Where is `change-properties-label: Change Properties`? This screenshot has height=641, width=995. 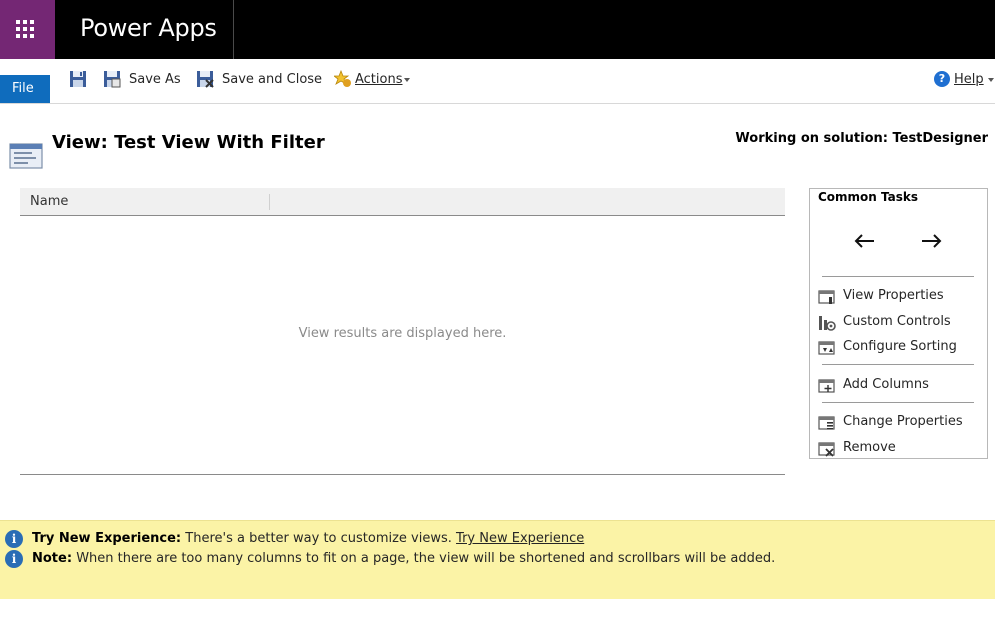 change-properties-label: Change Properties is located at coordinates (903, 421).